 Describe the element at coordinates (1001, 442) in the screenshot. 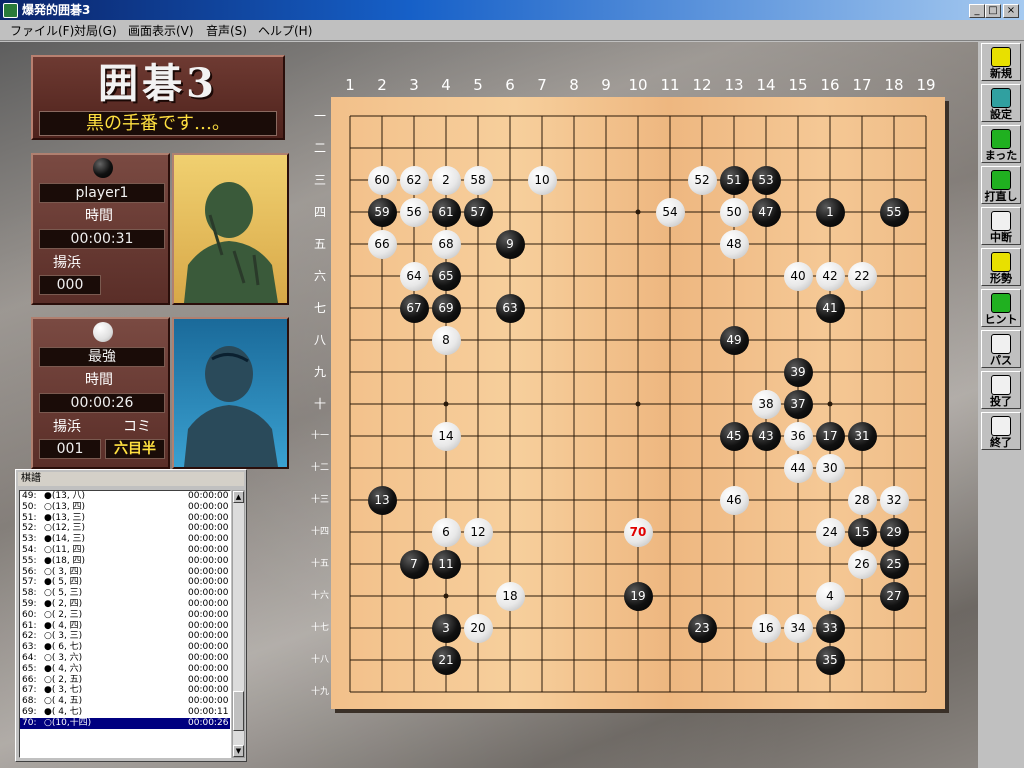

I see `quit-label: 終了` at that location.